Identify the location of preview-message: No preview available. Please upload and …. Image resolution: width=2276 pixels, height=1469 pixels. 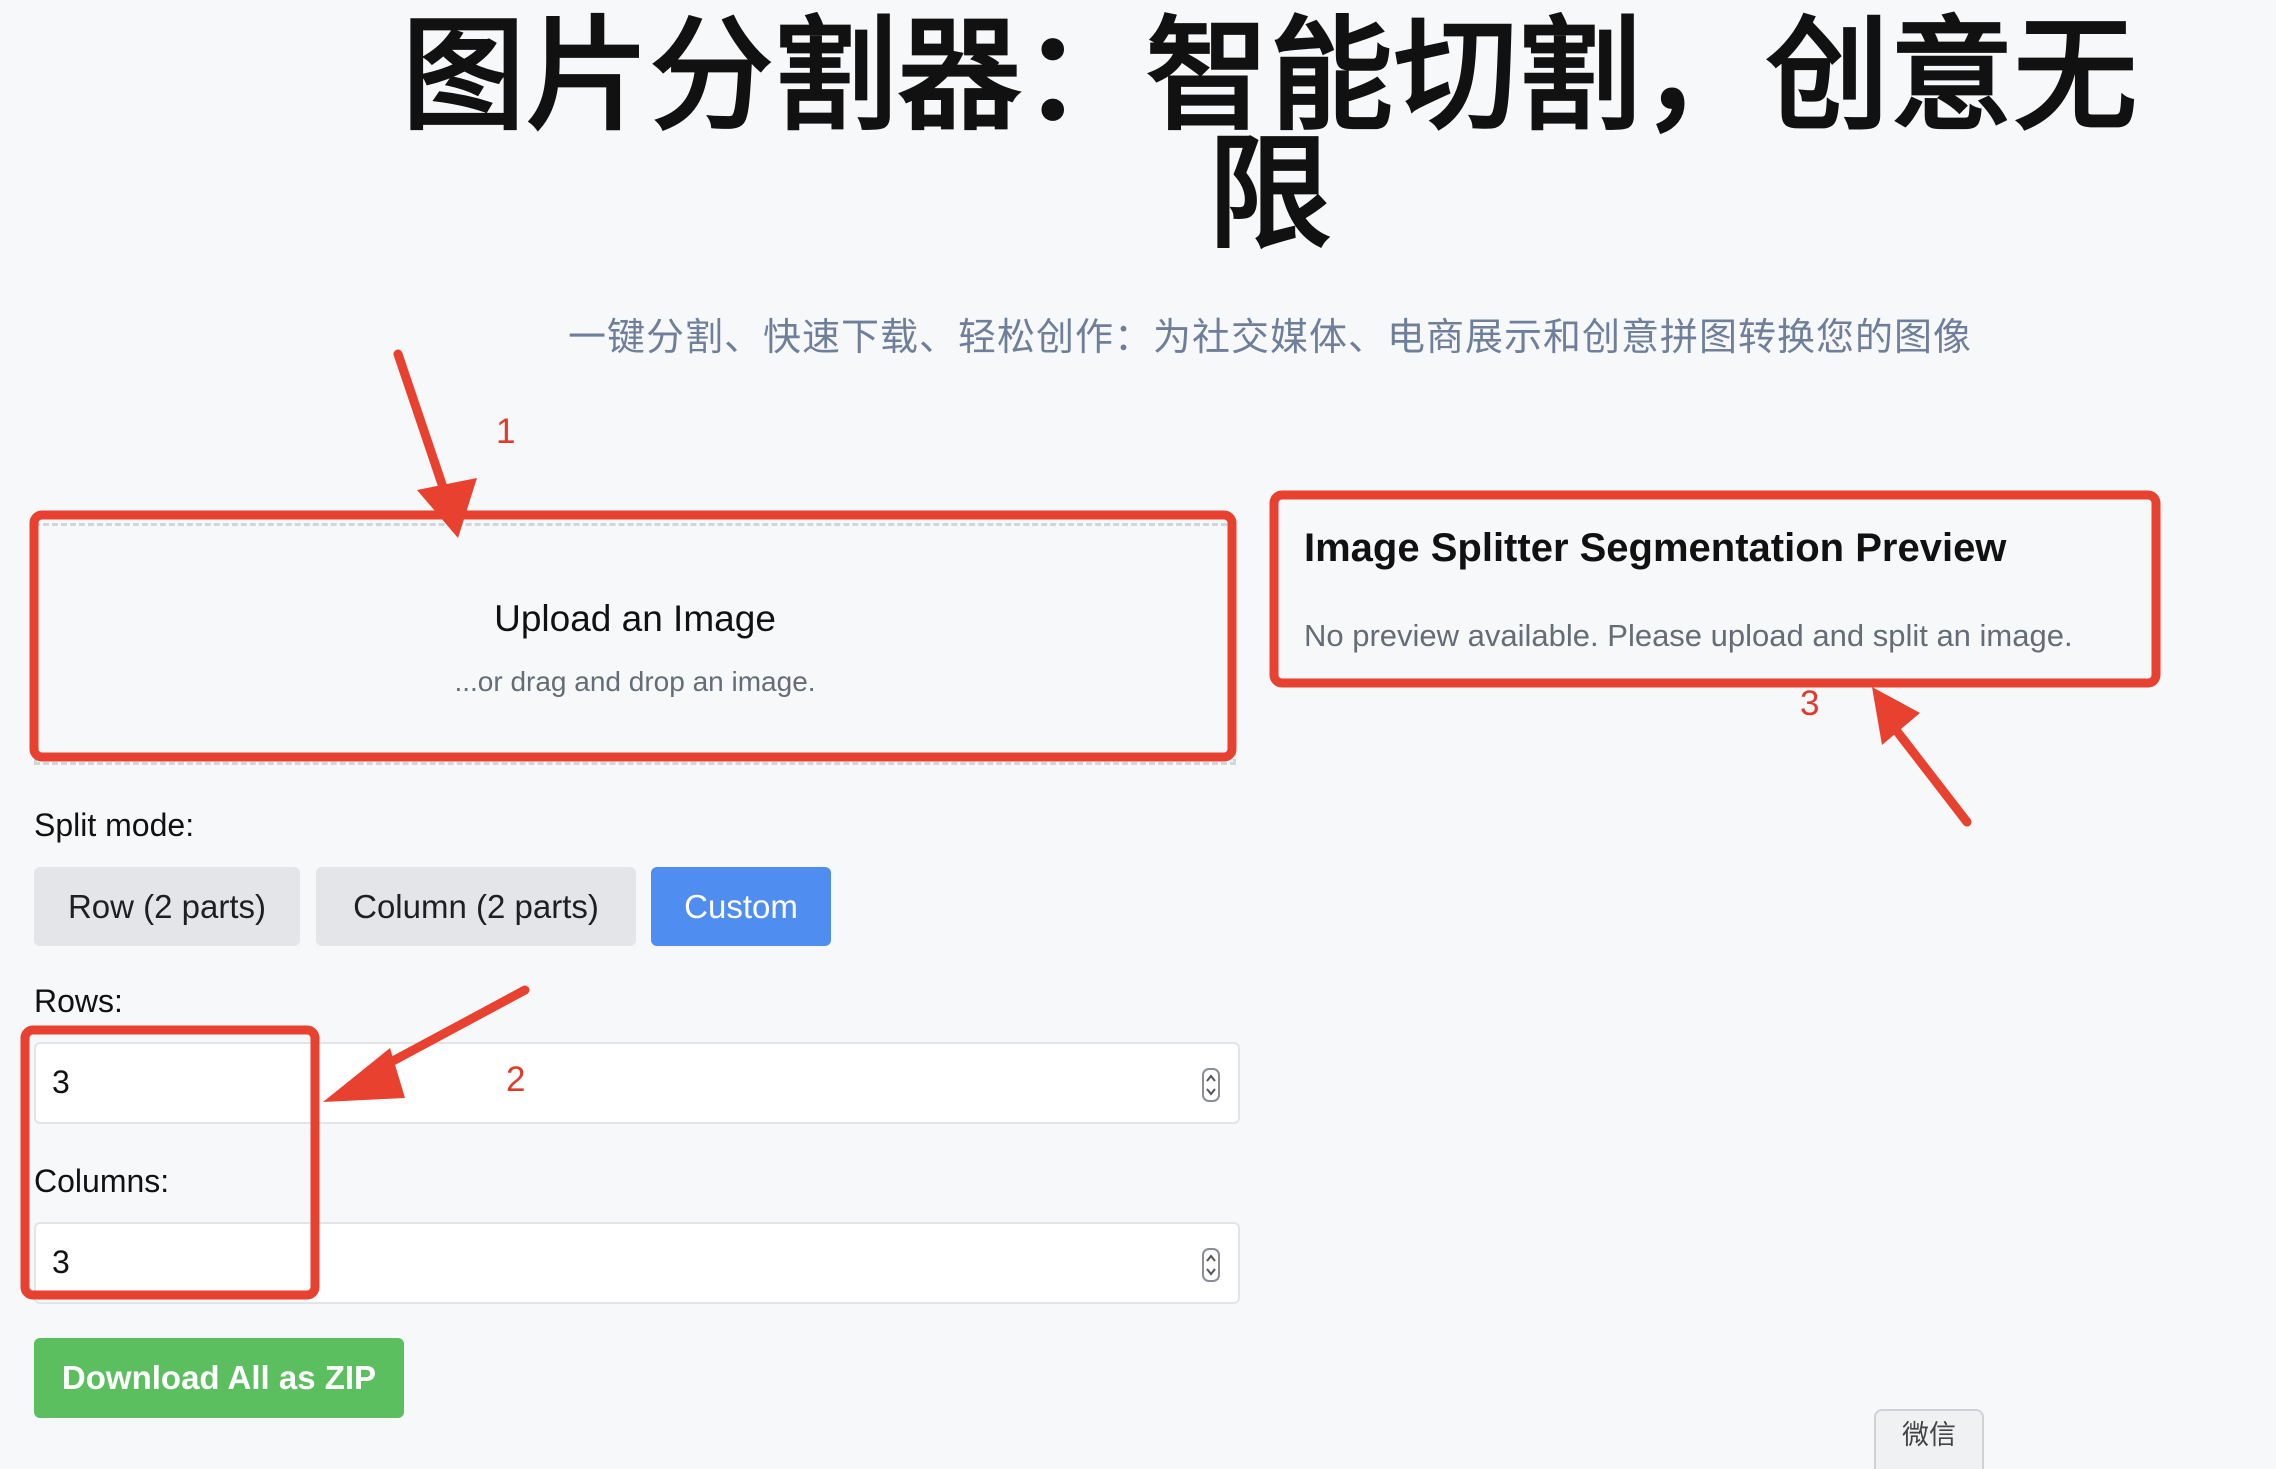
(1688, 635).